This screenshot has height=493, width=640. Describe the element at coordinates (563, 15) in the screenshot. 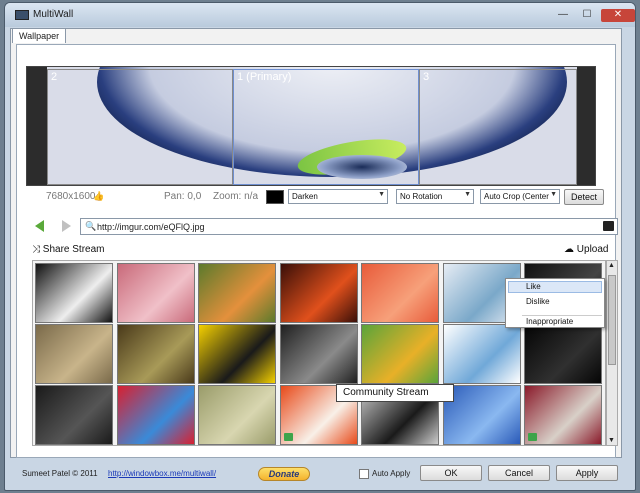

I see `minimize-button: —` at that location.